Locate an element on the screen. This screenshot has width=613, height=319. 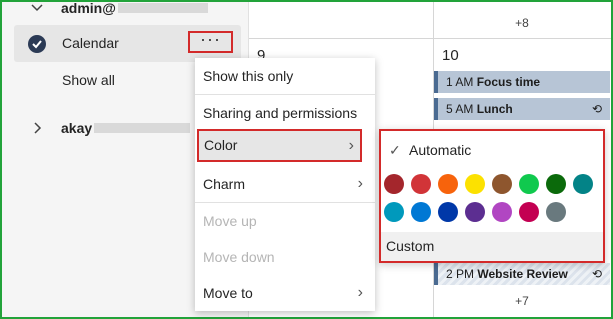
menu-item-label: Charm is located at coordinates (224, 184).